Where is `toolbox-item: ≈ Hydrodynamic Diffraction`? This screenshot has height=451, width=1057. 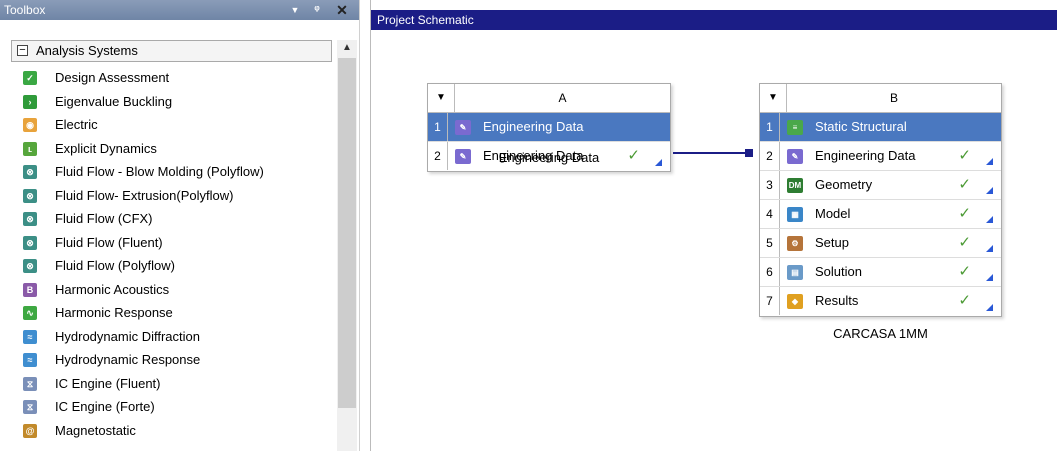 toolbox-item: ≈ Hydrodynamic Diffraction is located at coordinates (180, 337).